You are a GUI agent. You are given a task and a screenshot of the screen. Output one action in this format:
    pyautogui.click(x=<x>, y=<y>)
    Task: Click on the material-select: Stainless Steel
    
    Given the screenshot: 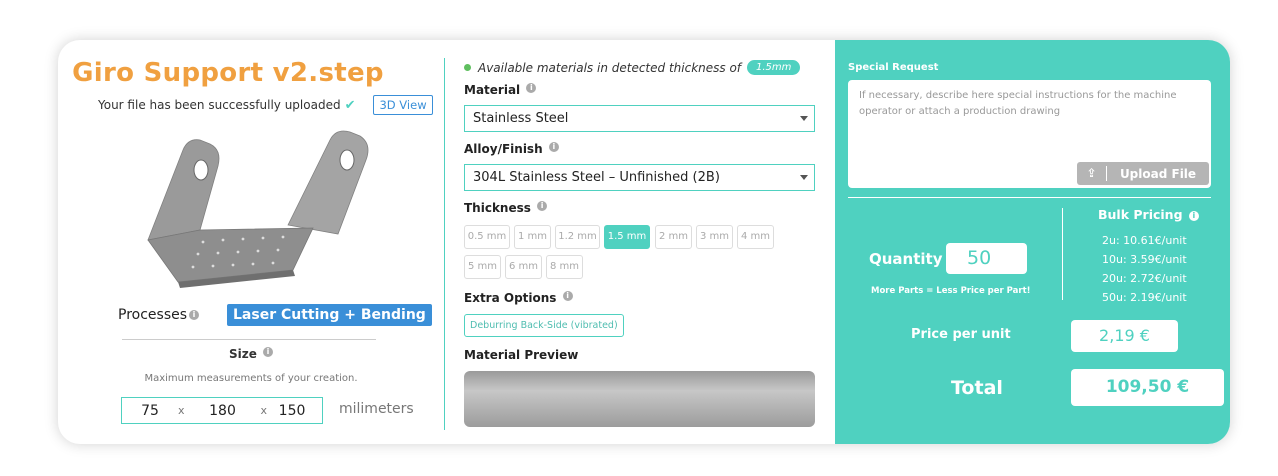 What is the action you would take?
    pyautogui.click(x=639, y=118)
    